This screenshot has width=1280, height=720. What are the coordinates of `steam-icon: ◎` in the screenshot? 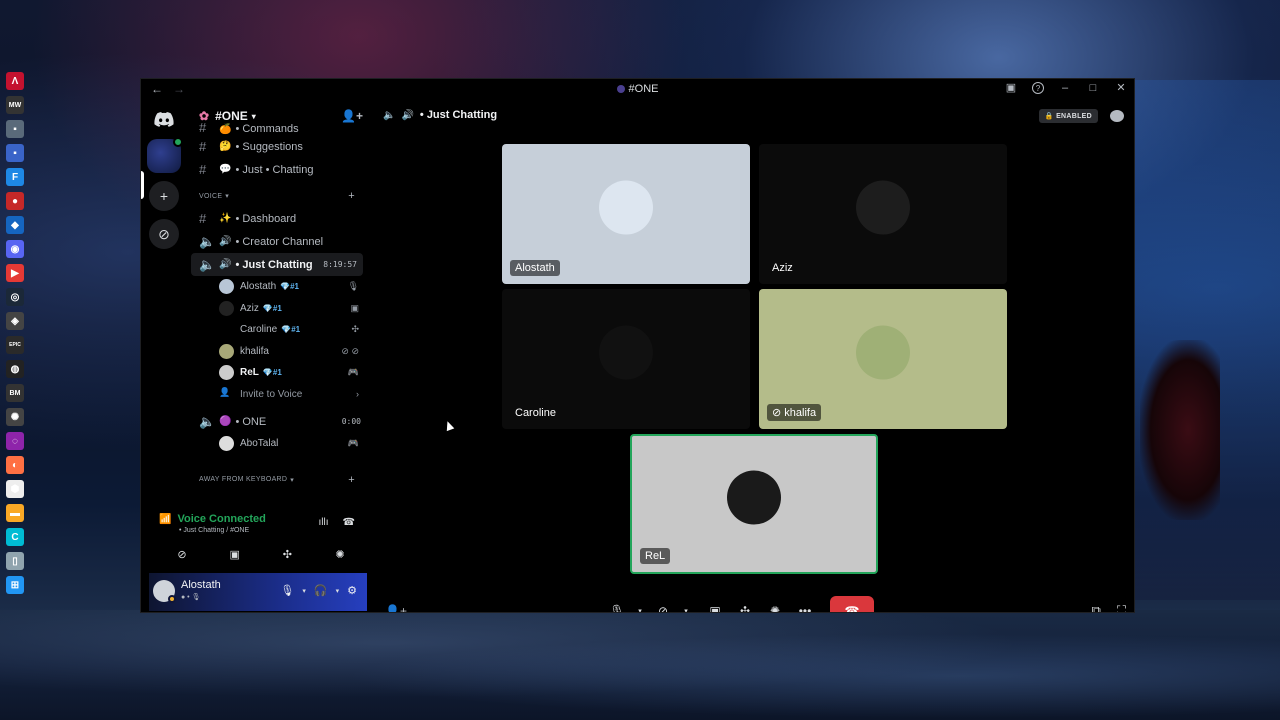 It's located at (15, 297).